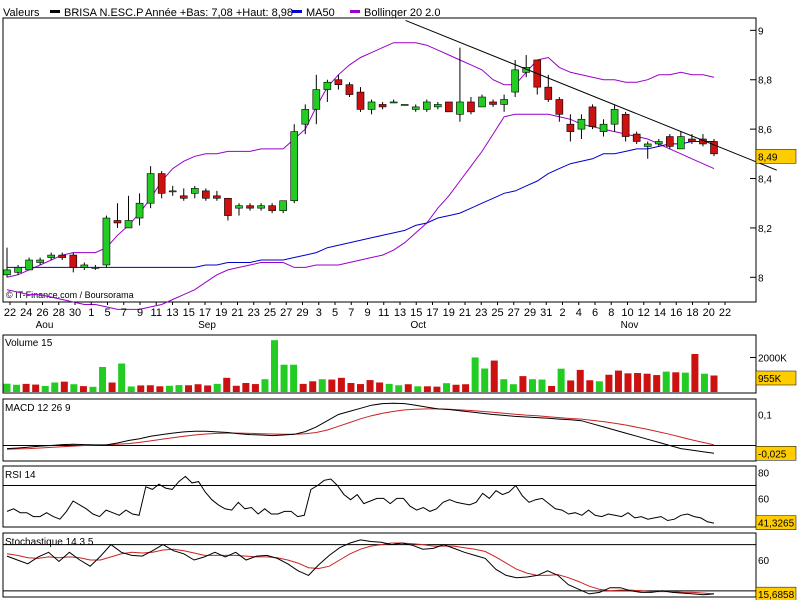  I want to click on rsi-panel: 40608041,3265, so click(400, 499).